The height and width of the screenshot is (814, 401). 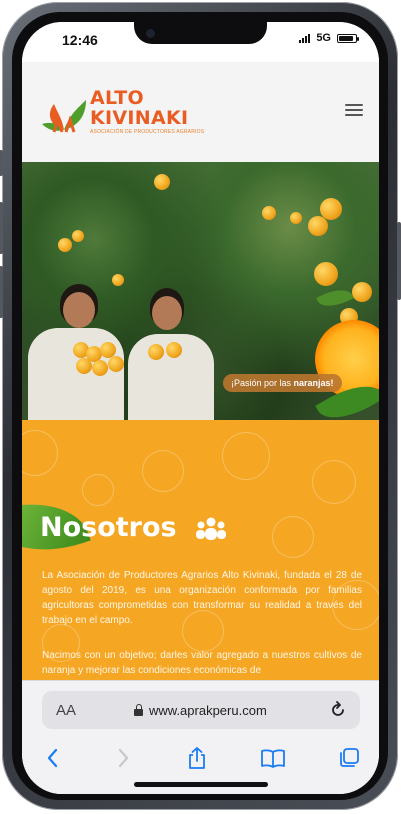 I want to click on text-size-label: AA, so click(x=66, y=710).